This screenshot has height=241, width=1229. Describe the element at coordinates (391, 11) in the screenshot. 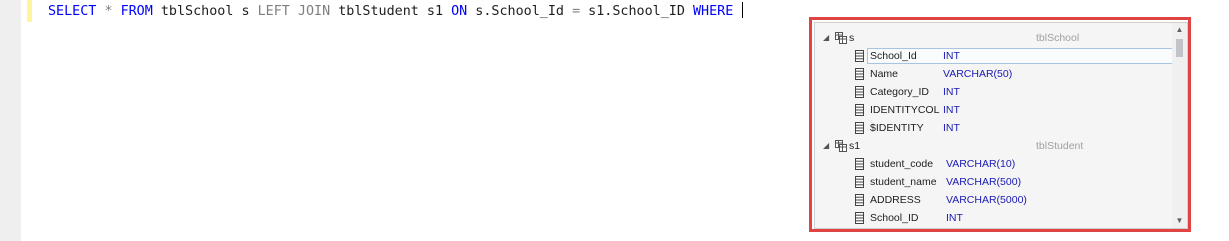

I see `sql-token: tblStudent s1` at that location.